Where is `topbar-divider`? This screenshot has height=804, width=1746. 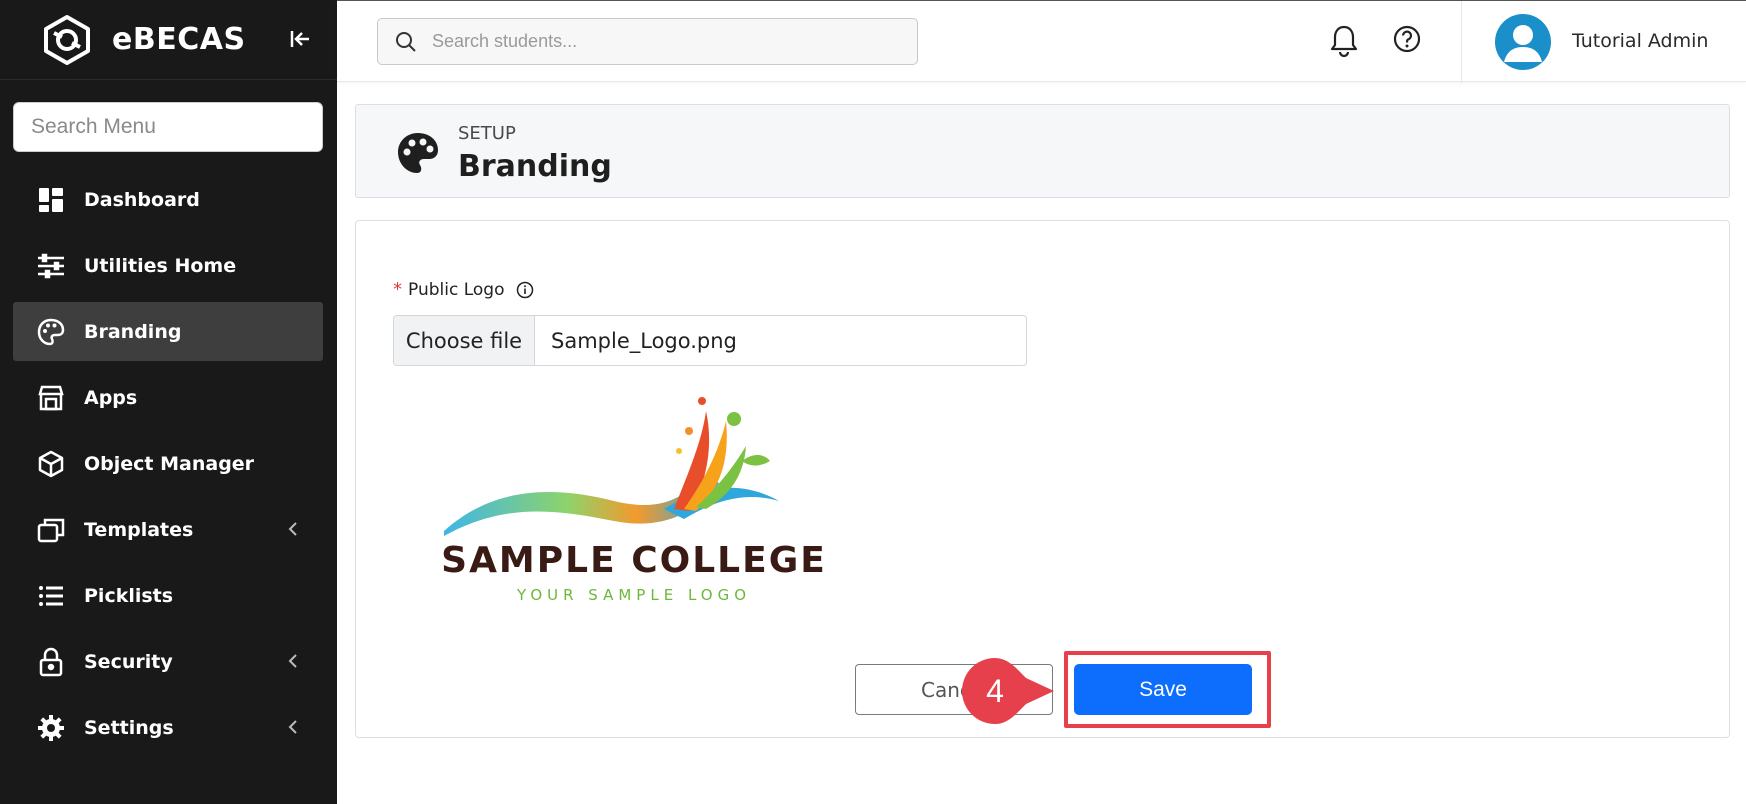 topbar-divider is located at coordinates (1461, 42).